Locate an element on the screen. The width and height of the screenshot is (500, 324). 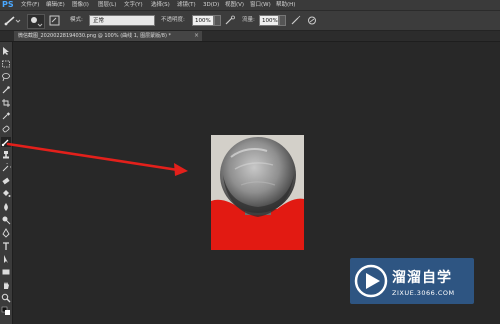
hand-tool-icon is located at coordinates (6, 285).